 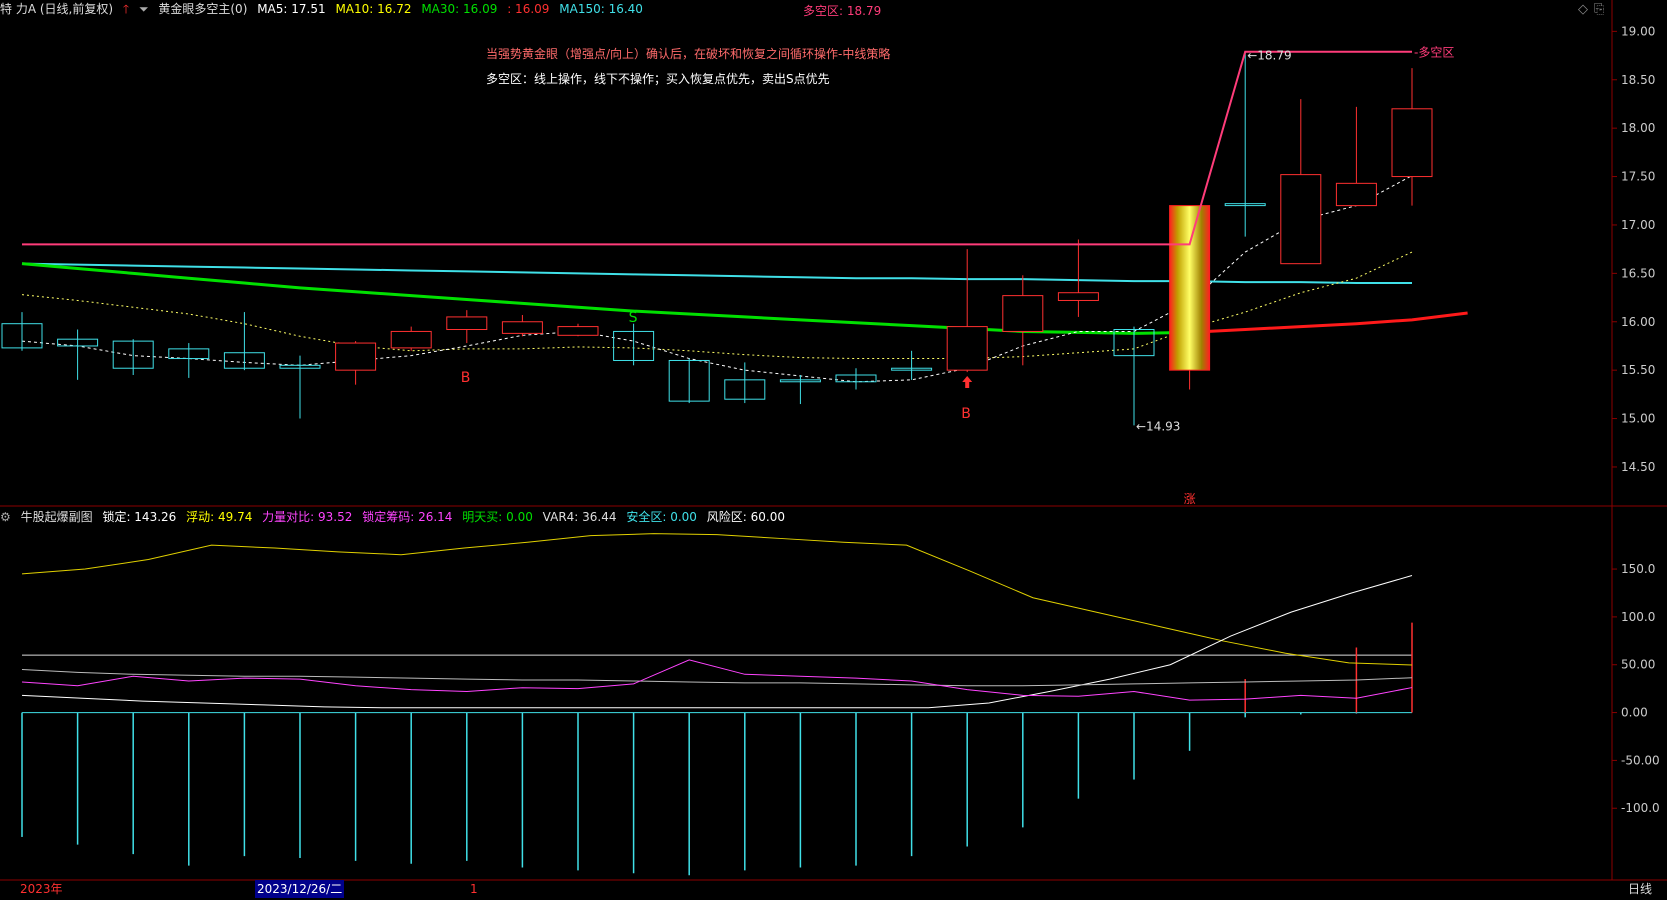 What do you see at coordinates (1638, 419) in the screenshot?
I see `y-tick-label-main: 15.00` at bounding box center [1638, 419].